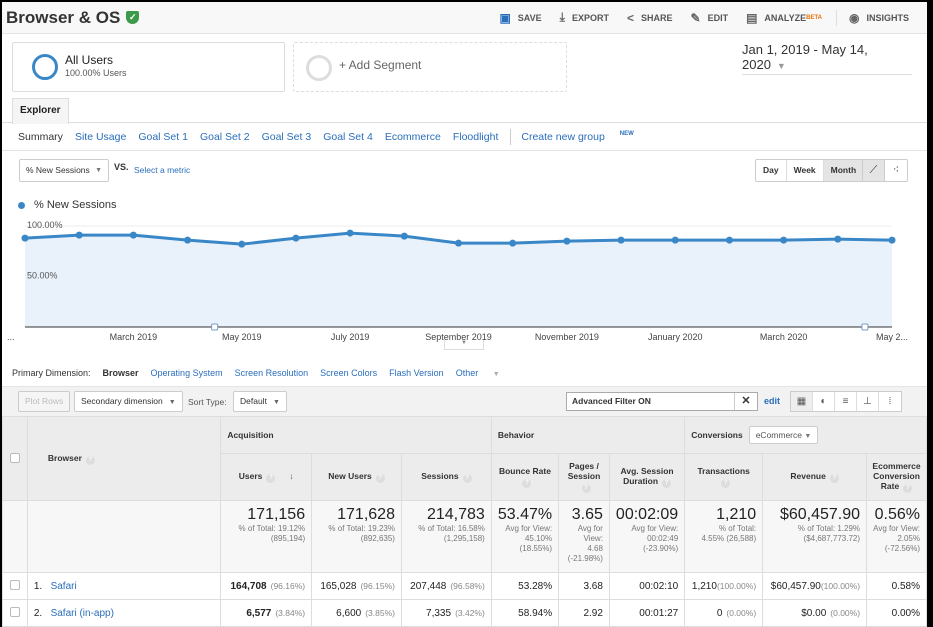  I want to click on analyze-button: ▤ ANALYZE BETA, so click(784, 18).